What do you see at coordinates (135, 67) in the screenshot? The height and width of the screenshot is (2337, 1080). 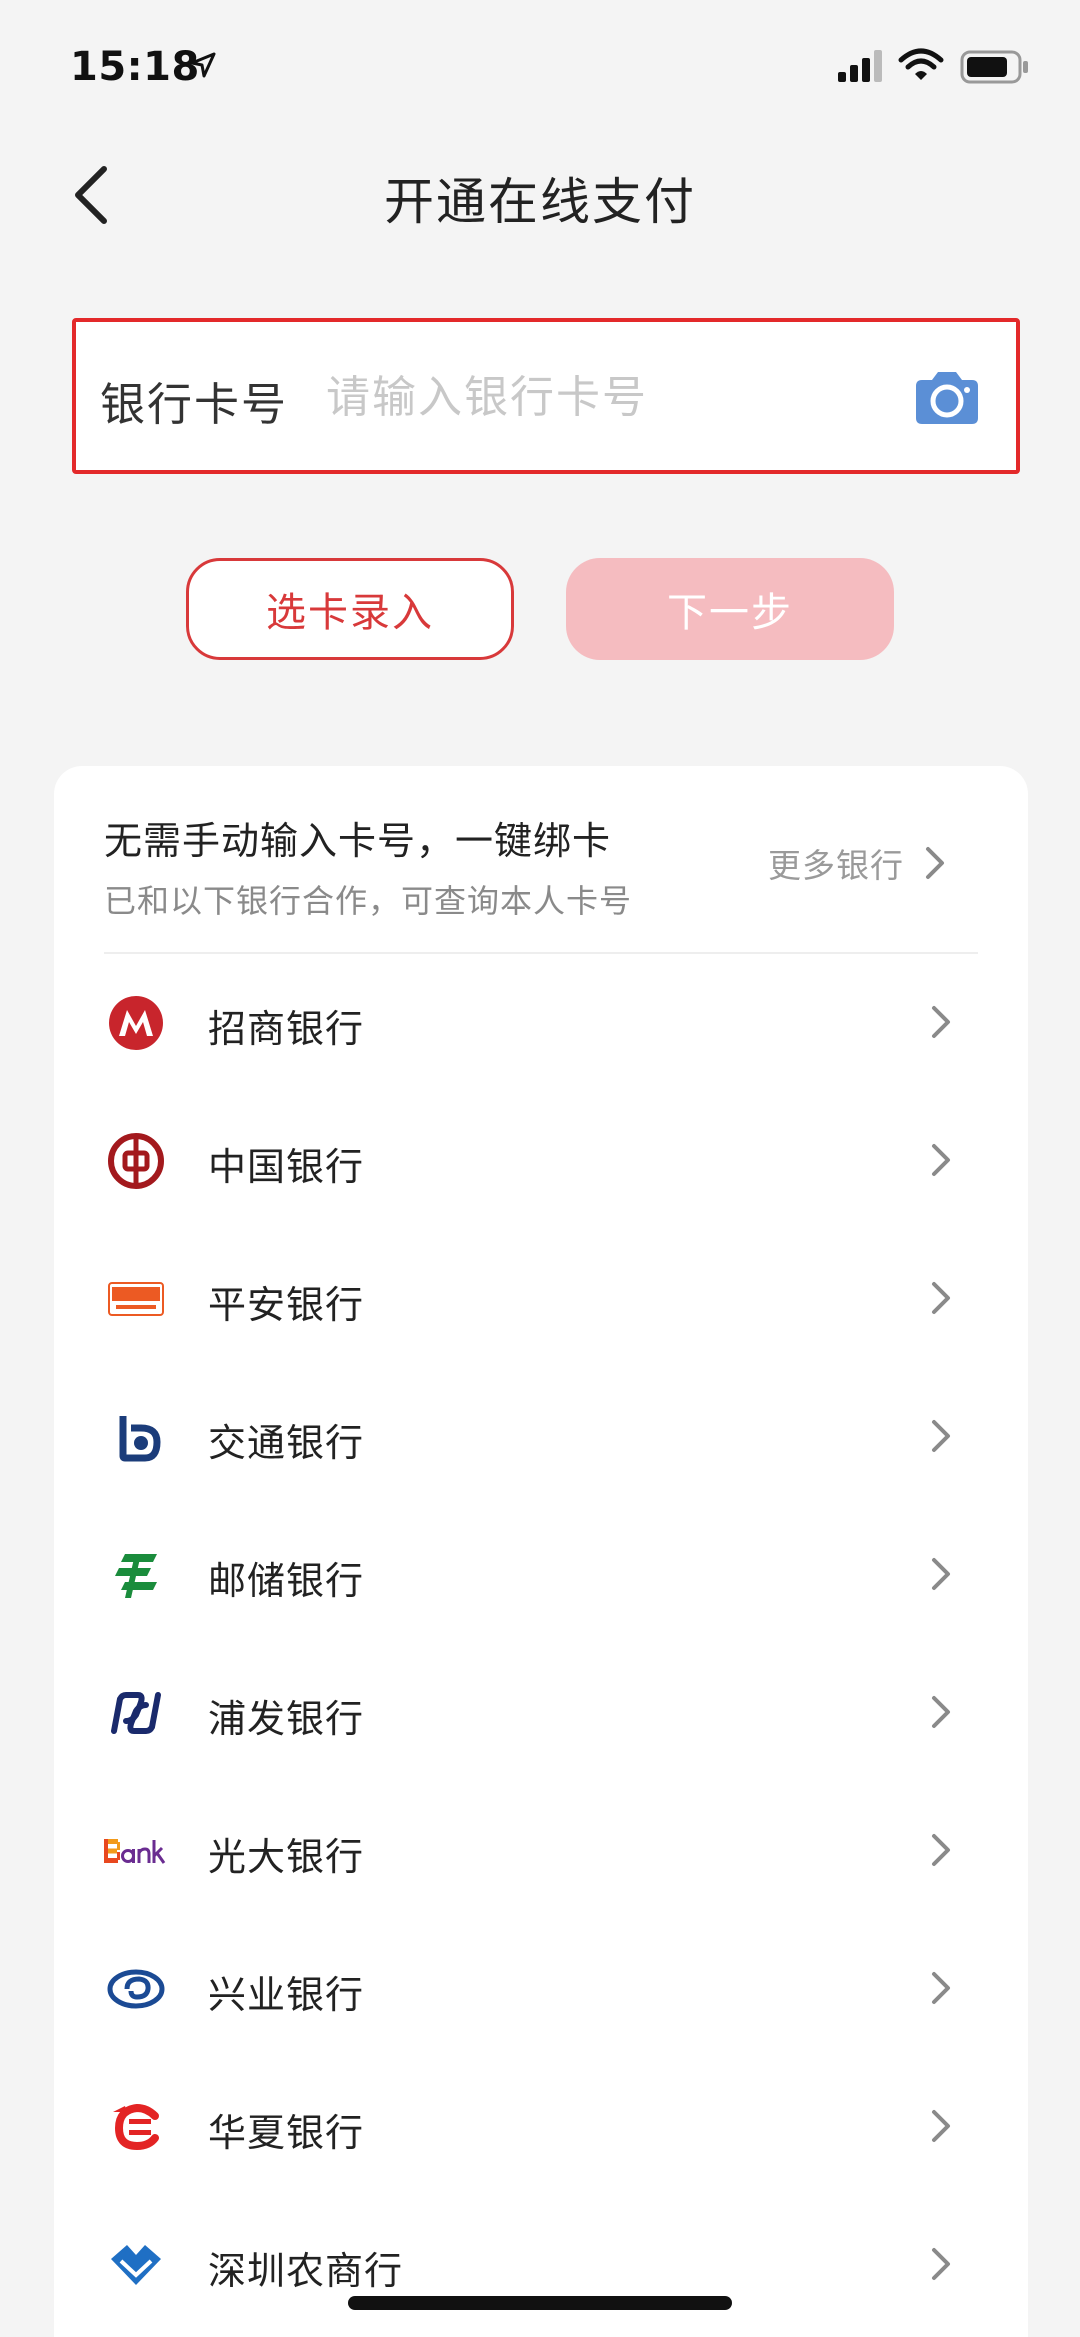 I see `status-time: 15:18` at bounding box center [135, 67].